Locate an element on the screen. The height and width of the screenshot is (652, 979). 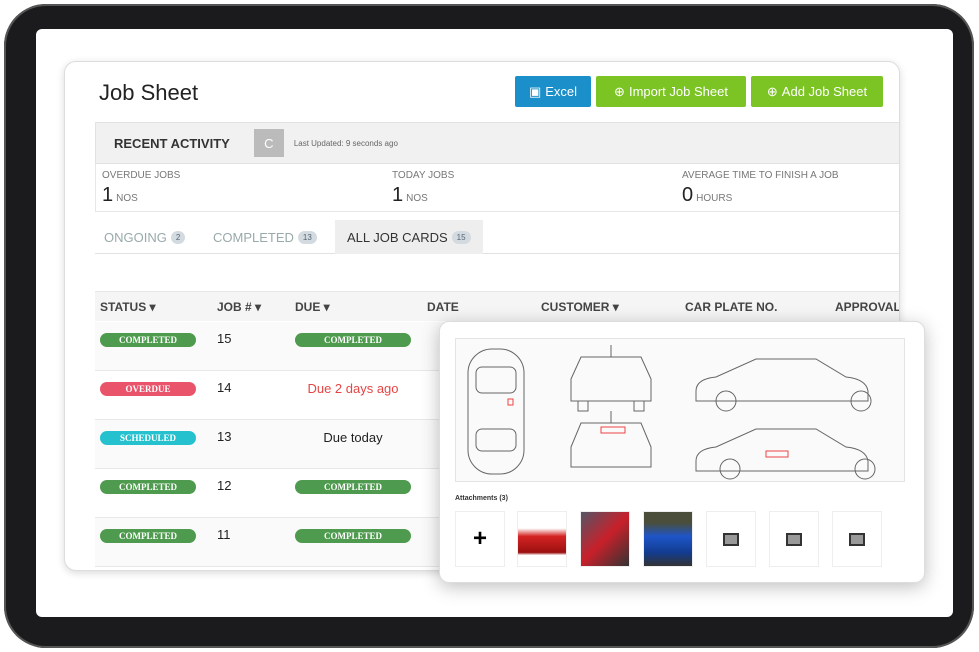
tab-count: 2 is located at coordinates (178, 237).